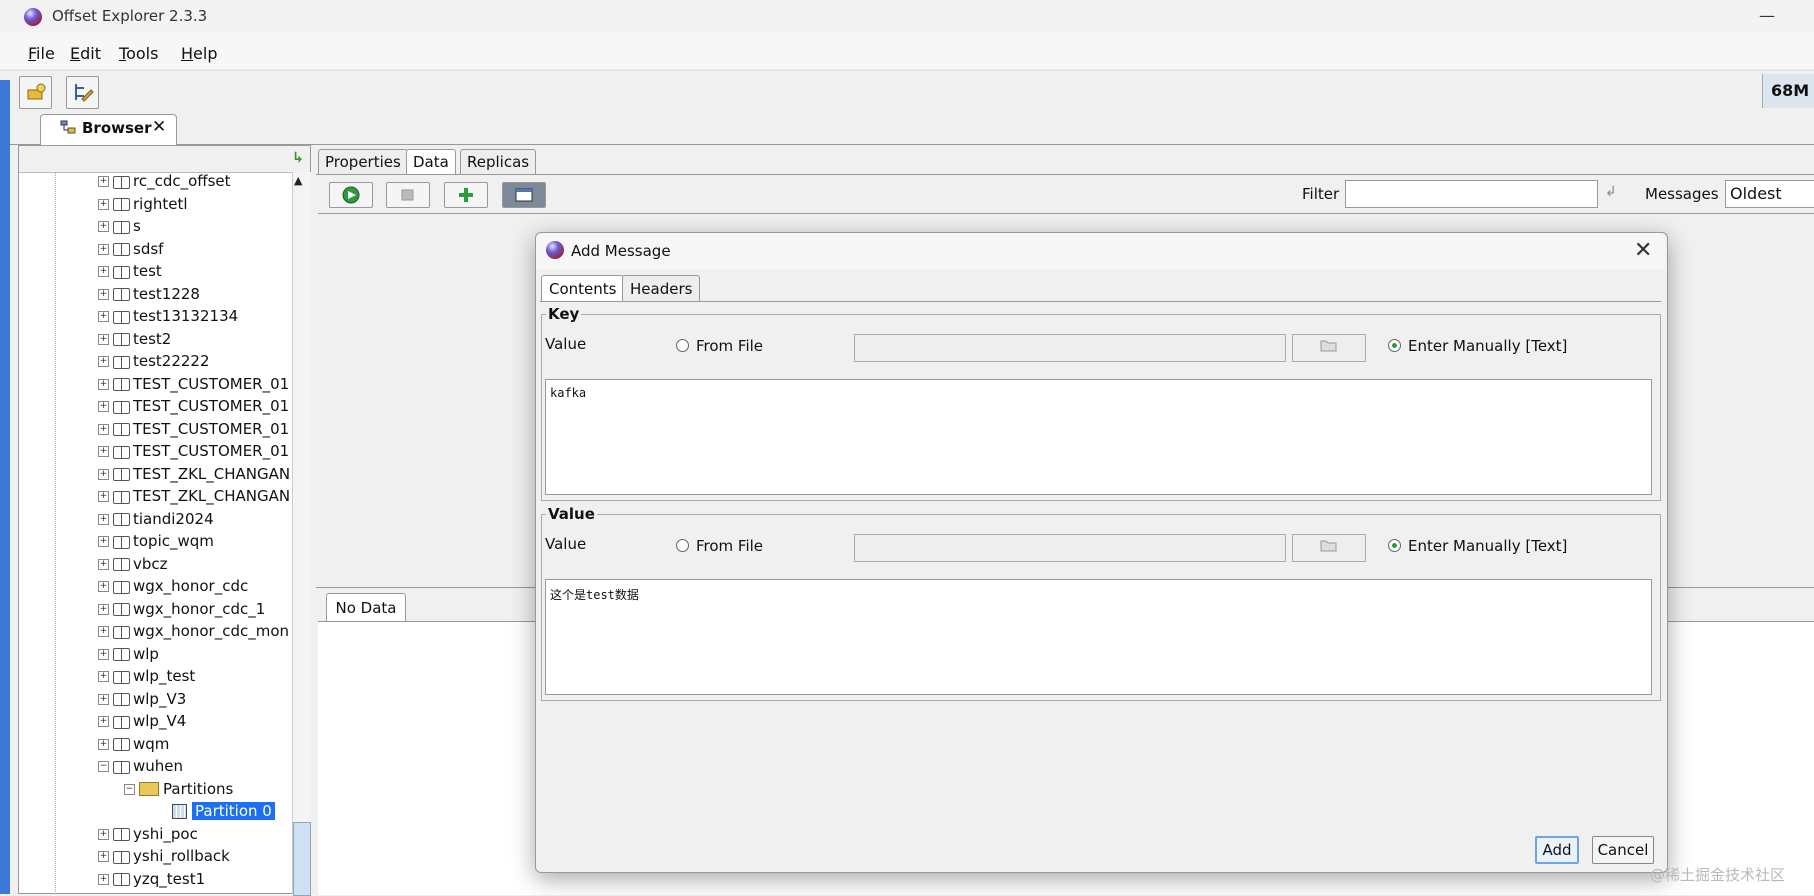  What do you see at coordinates (1611, 192) in the screenshot?
I see `filter-apply-icon: ↲` at bounding box center [1611, 192].